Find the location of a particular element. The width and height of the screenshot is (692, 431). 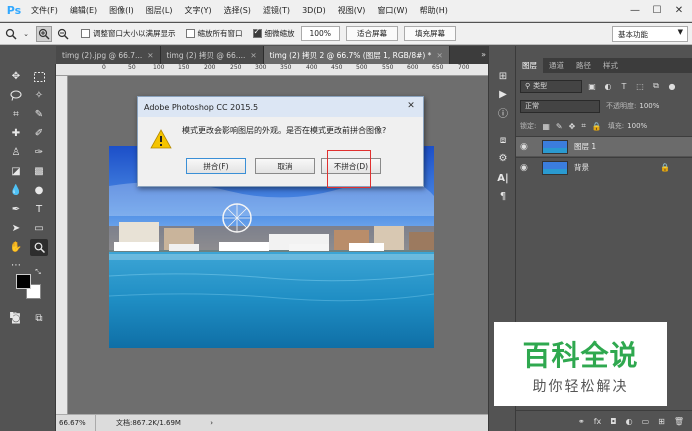

menu-file: 文件(F) is located at coordinates (44, 11).